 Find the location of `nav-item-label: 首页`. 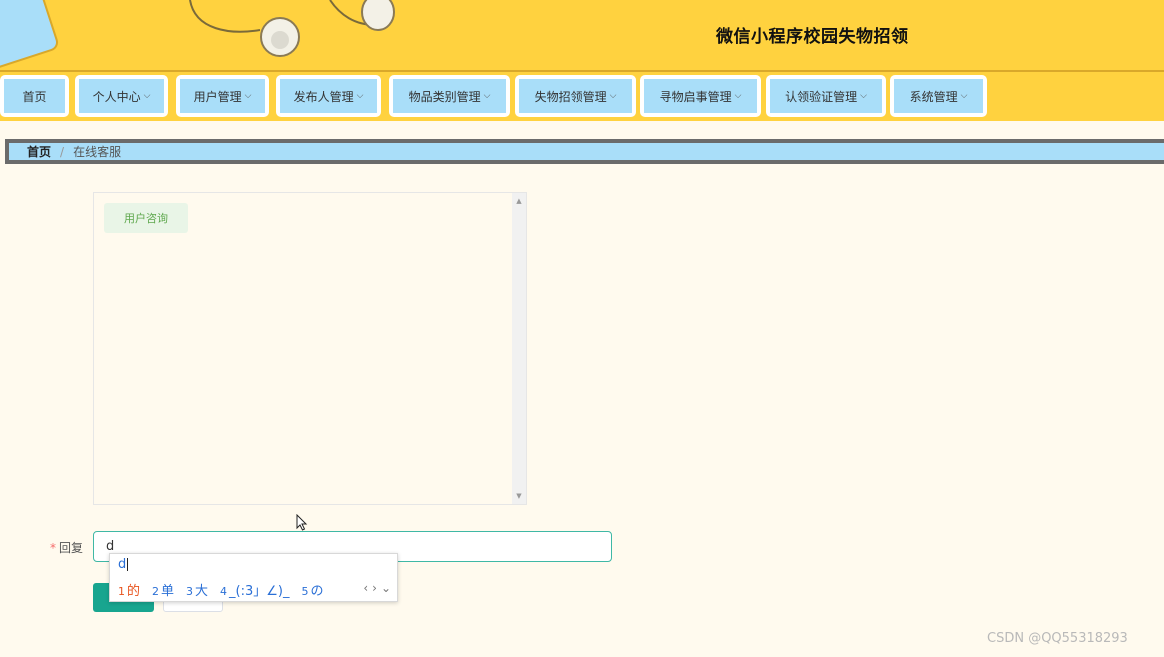

nav-item-label: 首页 is located at coordinates (34, 96).